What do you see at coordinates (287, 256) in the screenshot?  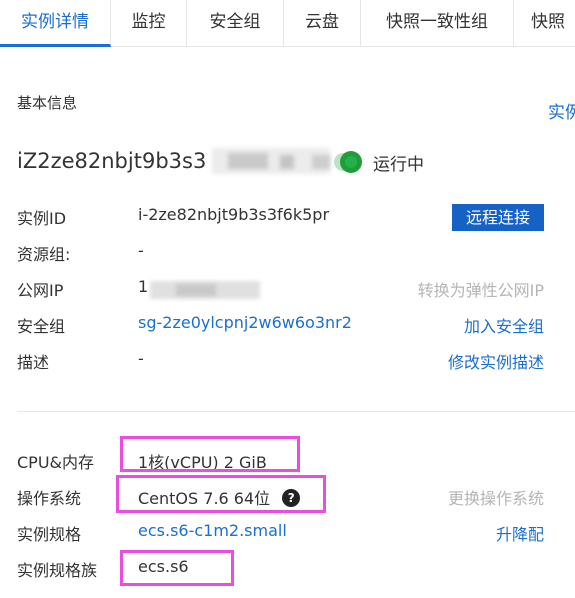 I see `detail-row-resource-group: 资源组: -` at bounding box center [287, 256].